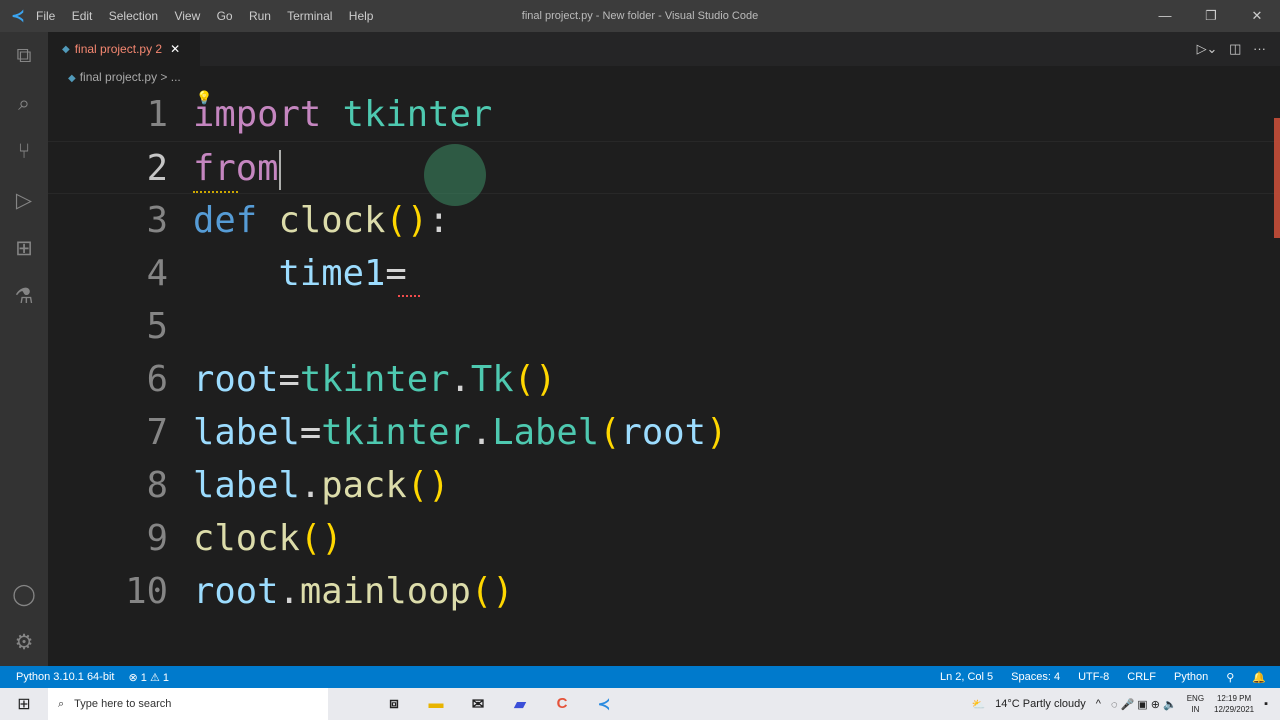 This screenshot has width=1280, height=720. I want to click on close-window-icon: ✕, so click(1257, 16).